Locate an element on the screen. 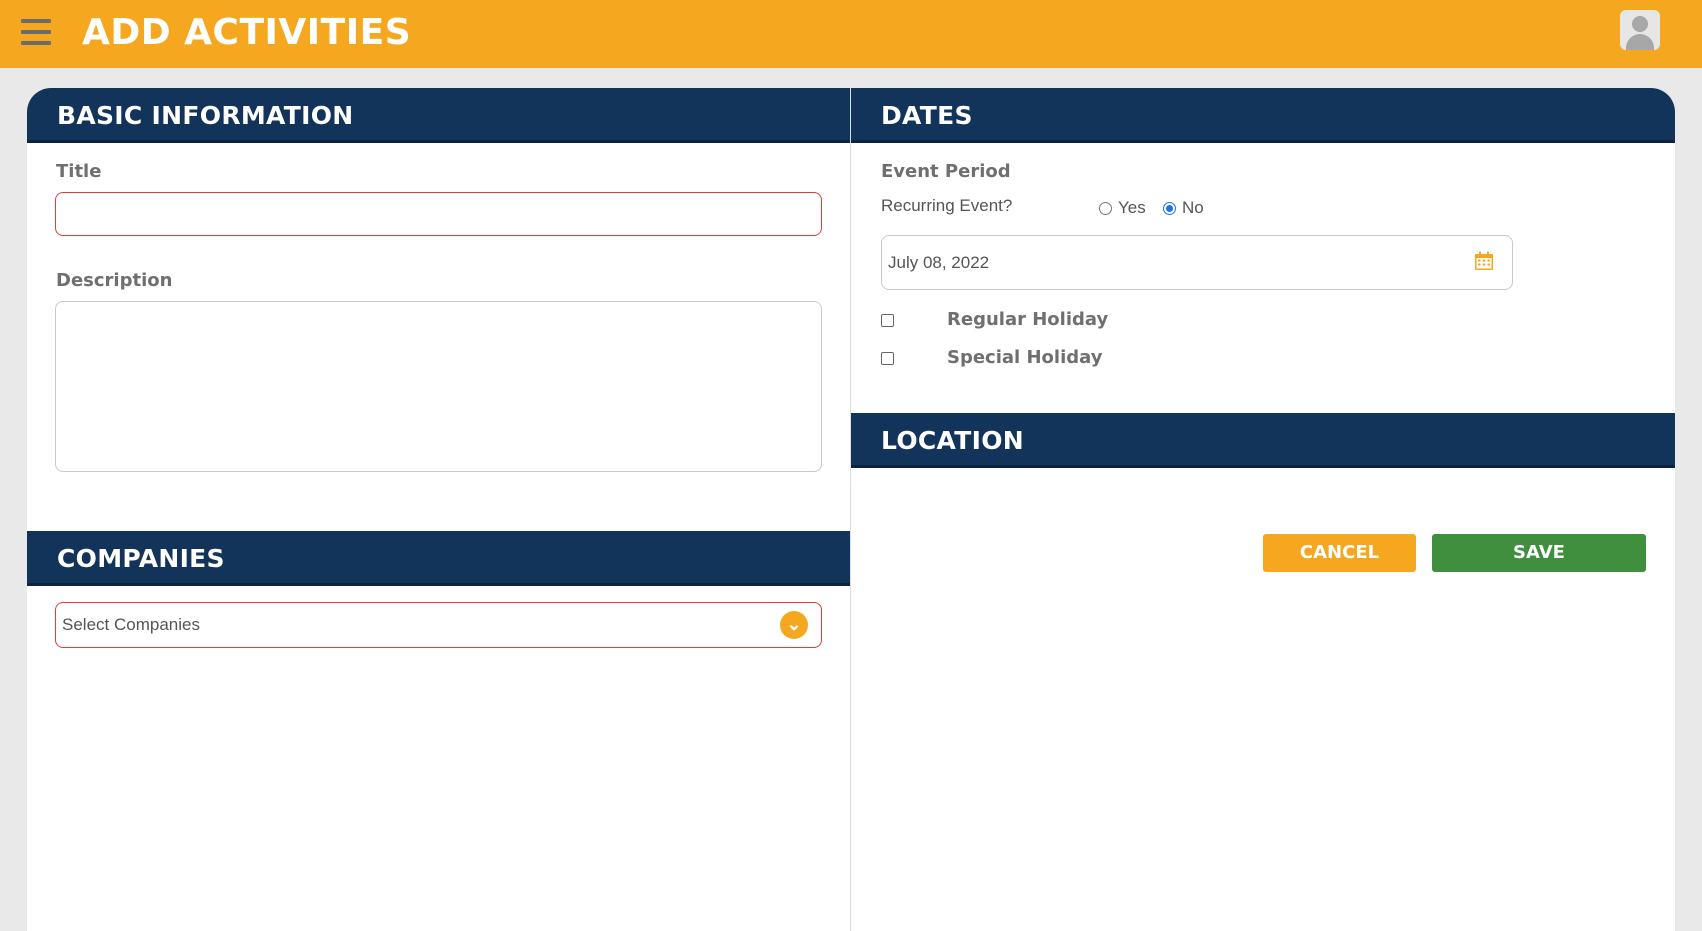  title-input is located at coordinates (438, 214).